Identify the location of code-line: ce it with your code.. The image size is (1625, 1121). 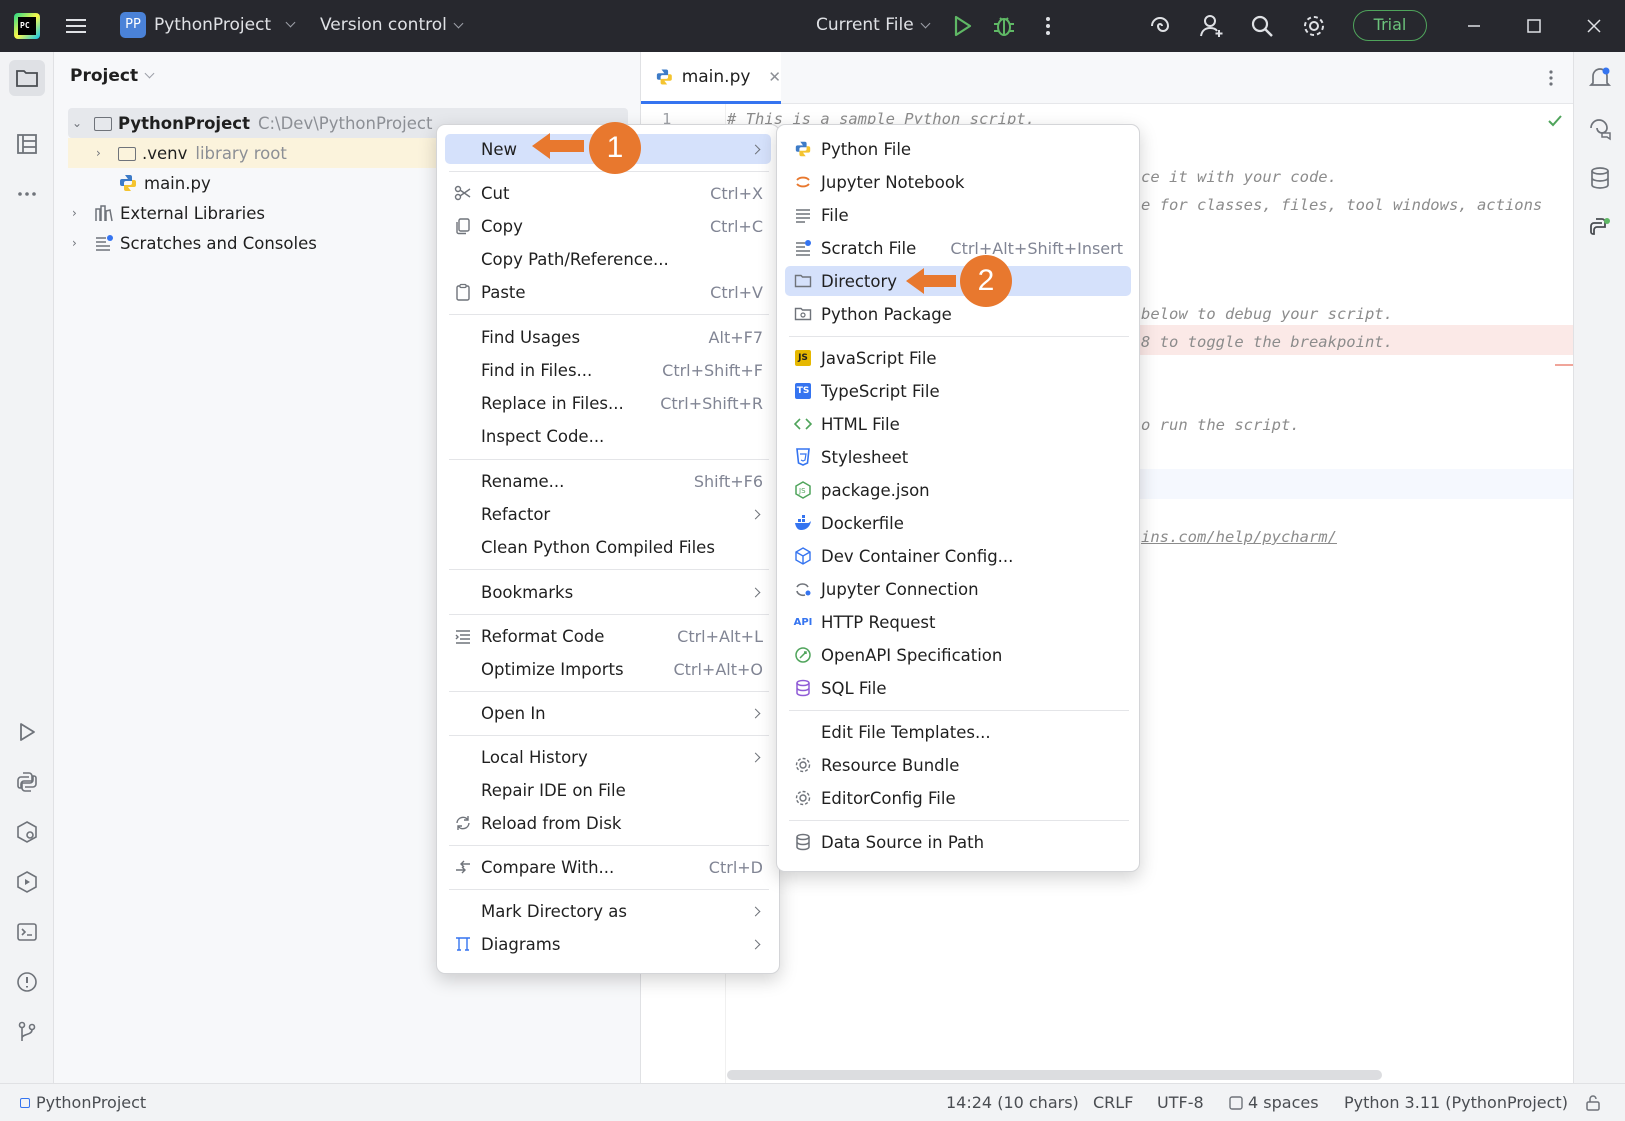
(1239, 177).